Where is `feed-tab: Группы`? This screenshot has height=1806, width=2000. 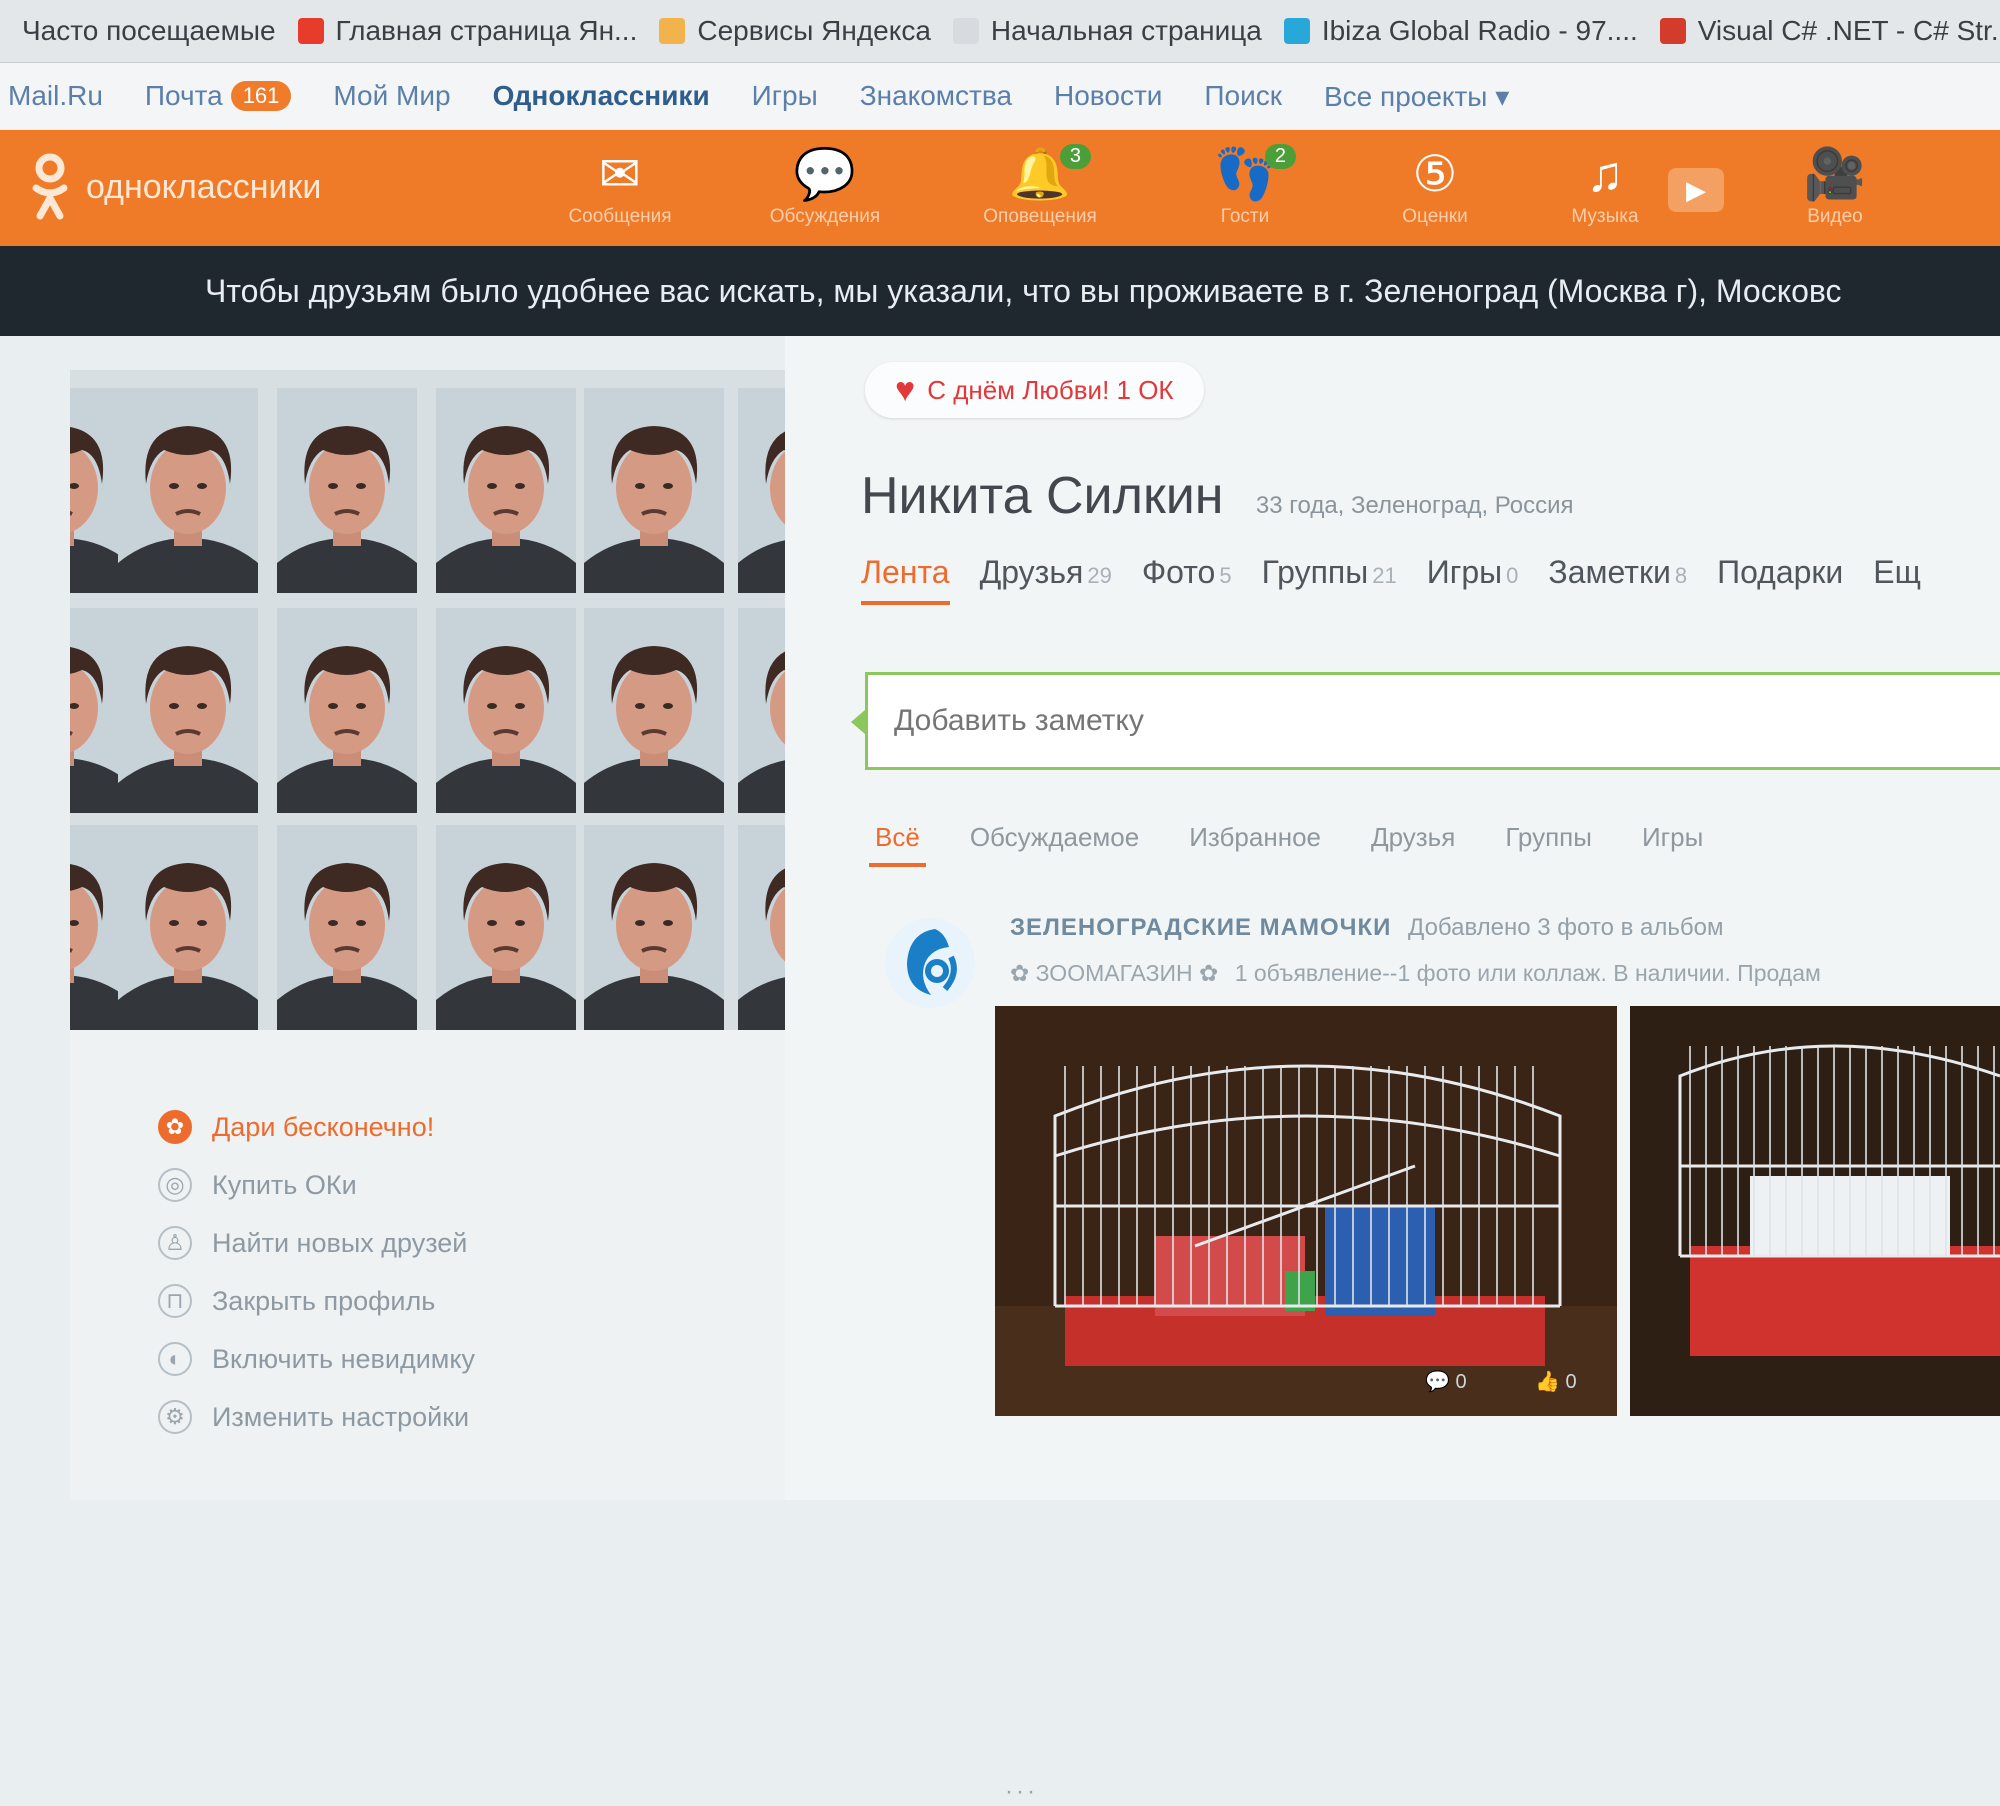
feed-tab: Группы is located at coordinates (1548, 837).